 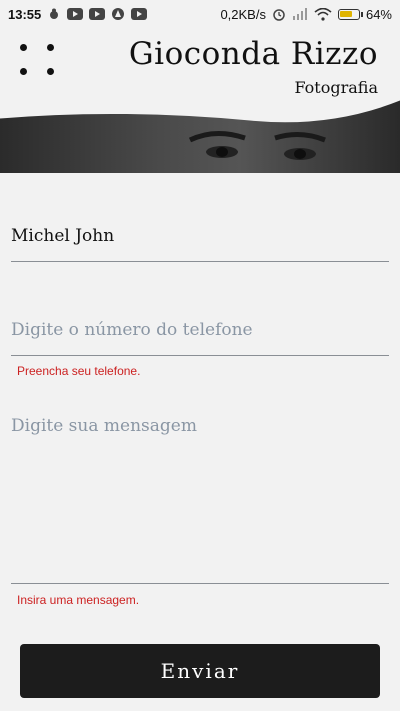 What do you see at coordinates (253, 54) in the screenshot?
I see `page-title: Gioconda Rizzo` at bounding box center [253, 54].